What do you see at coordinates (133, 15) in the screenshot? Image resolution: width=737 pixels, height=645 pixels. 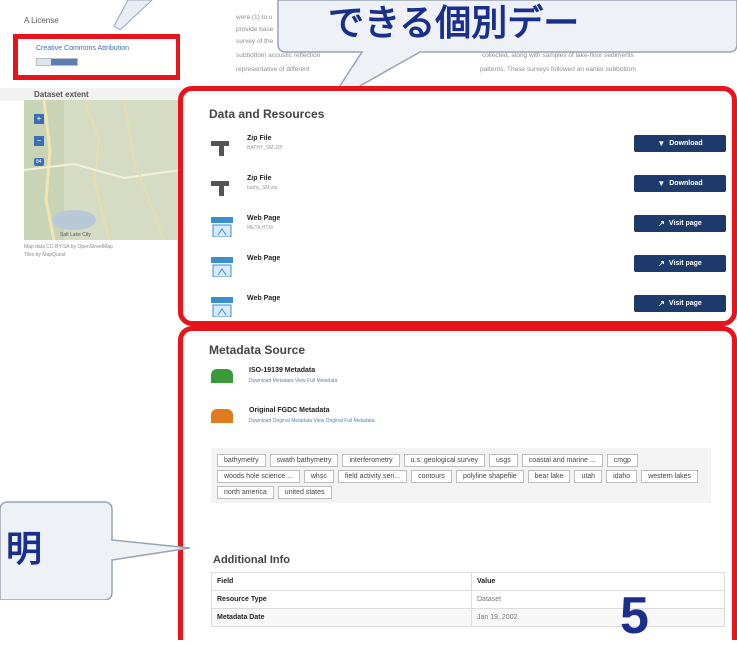 I see `callout-pointer-topleft` at bounding box center [133, 15].